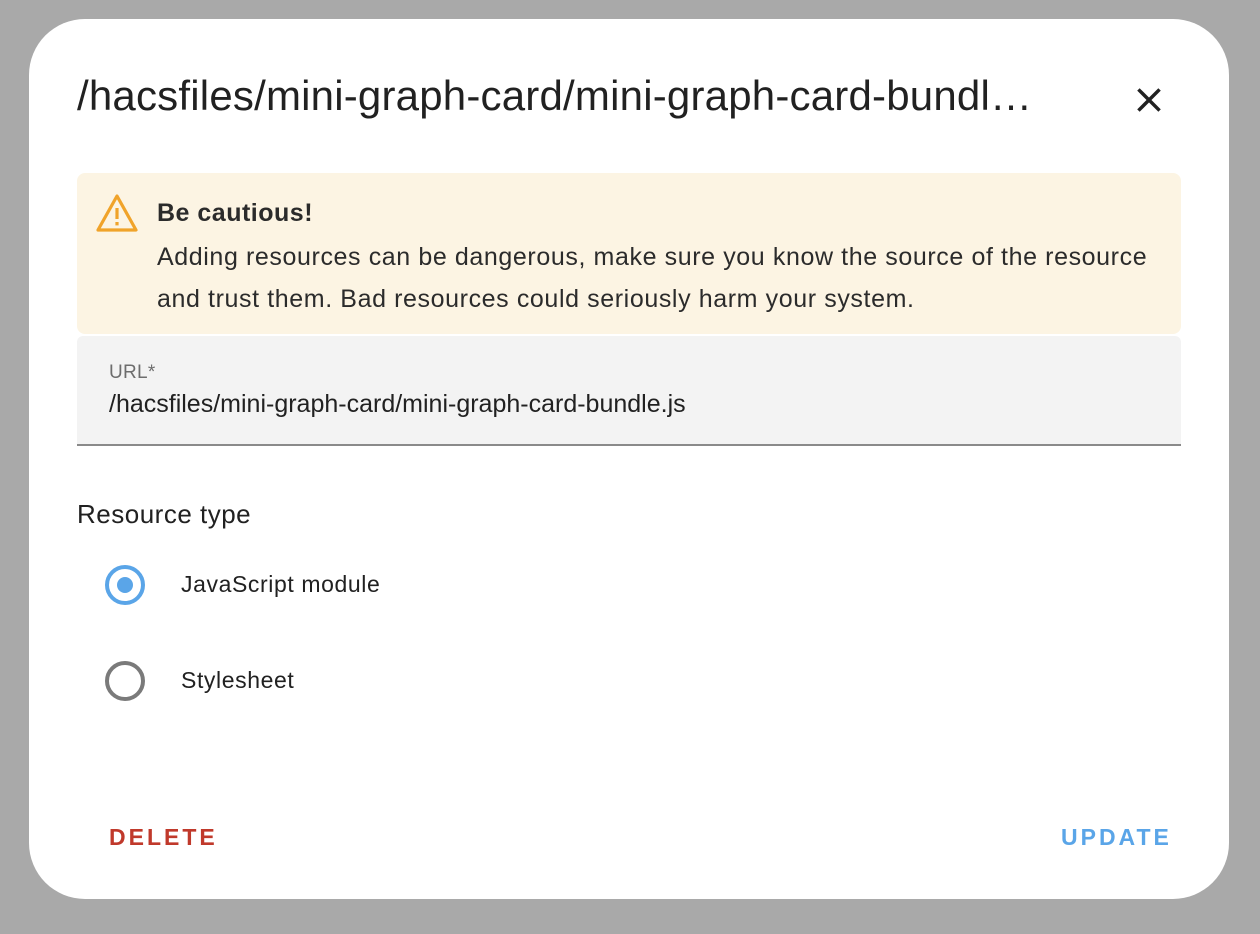 This screenshot has height=934, width=1260. Describe the element at coordinates (235, 213) in the screenshot. I see `alert-title: Be cautious!` at that location.